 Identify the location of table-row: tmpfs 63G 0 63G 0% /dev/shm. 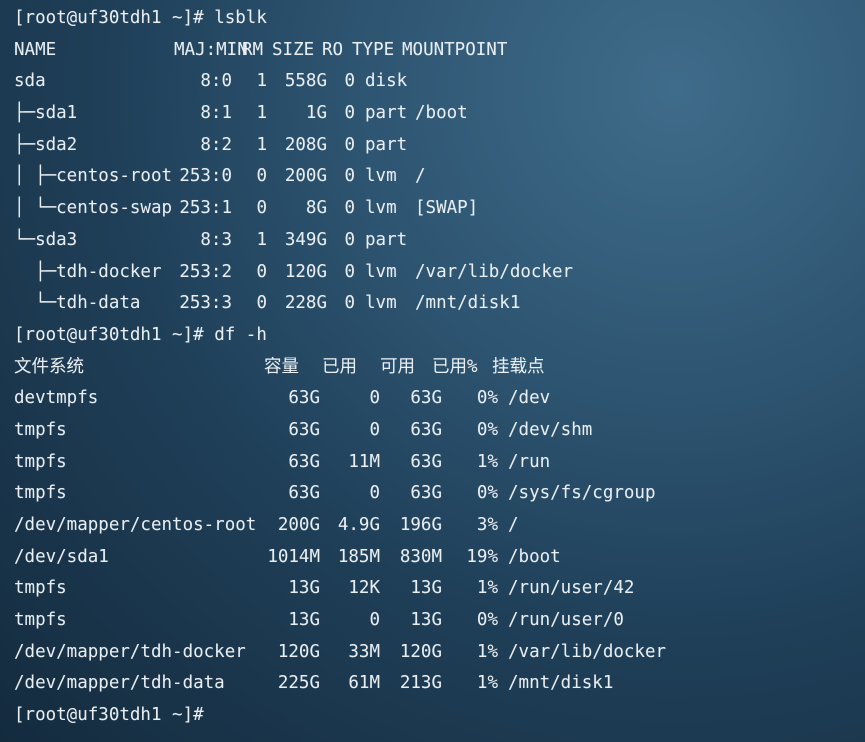
(439, 431).